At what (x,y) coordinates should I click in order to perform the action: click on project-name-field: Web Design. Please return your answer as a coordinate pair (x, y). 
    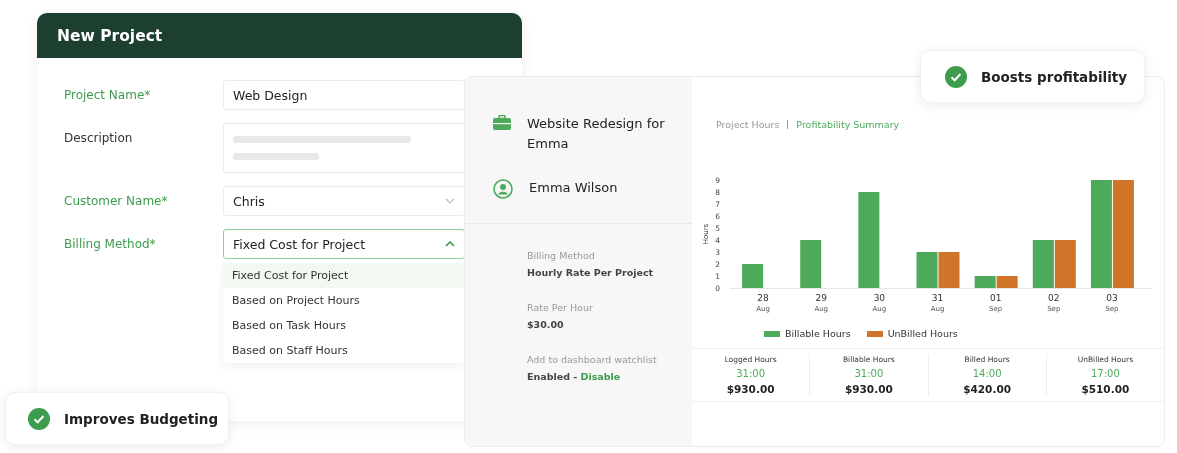
    Looking at the image, I should click on (344, 95).